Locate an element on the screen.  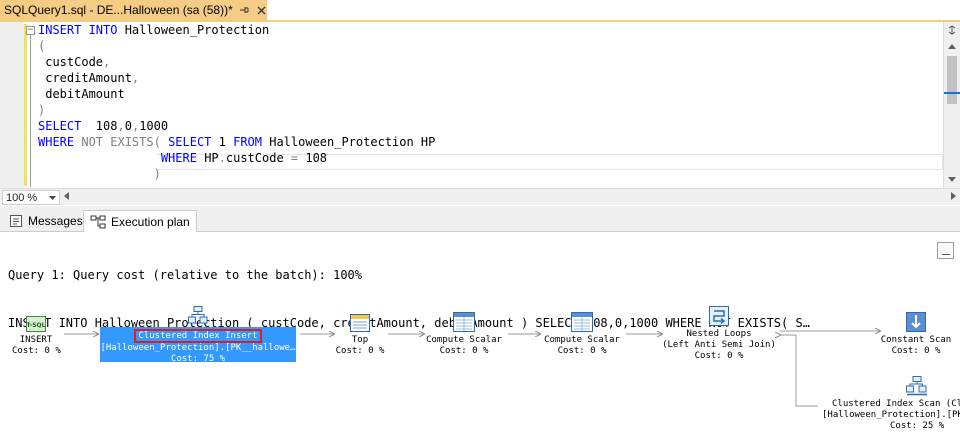
clustered-index-insert-icon is located at coordinates (198, 315).